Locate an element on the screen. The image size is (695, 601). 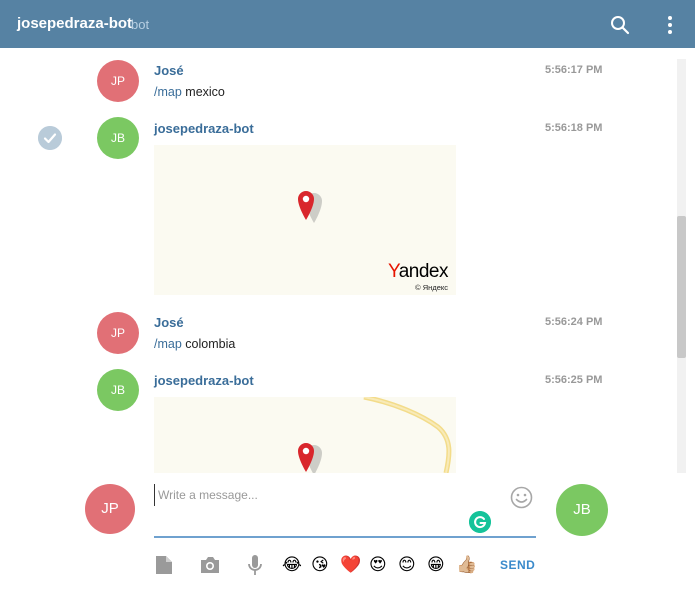
emoji-kiss: 😘 is located at coordinates (320, 565).